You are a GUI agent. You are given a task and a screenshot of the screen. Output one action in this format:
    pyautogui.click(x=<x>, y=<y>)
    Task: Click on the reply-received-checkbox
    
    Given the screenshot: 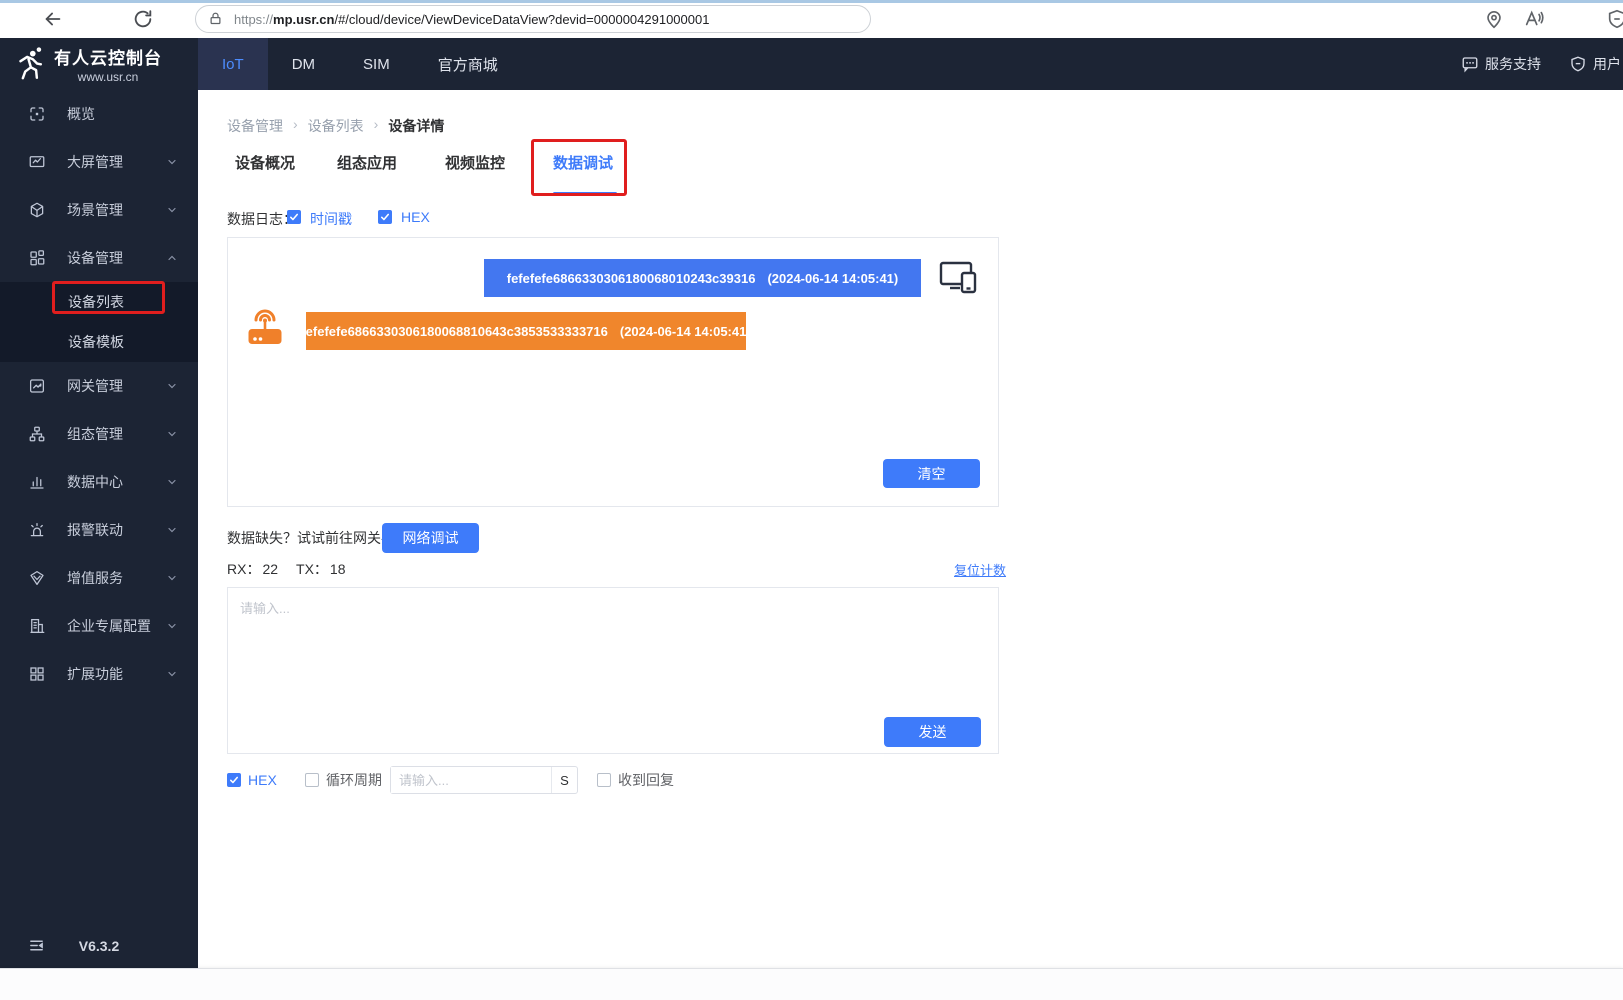 What is the action you would take?
    pyautogui.click(x=604, y=780)
    